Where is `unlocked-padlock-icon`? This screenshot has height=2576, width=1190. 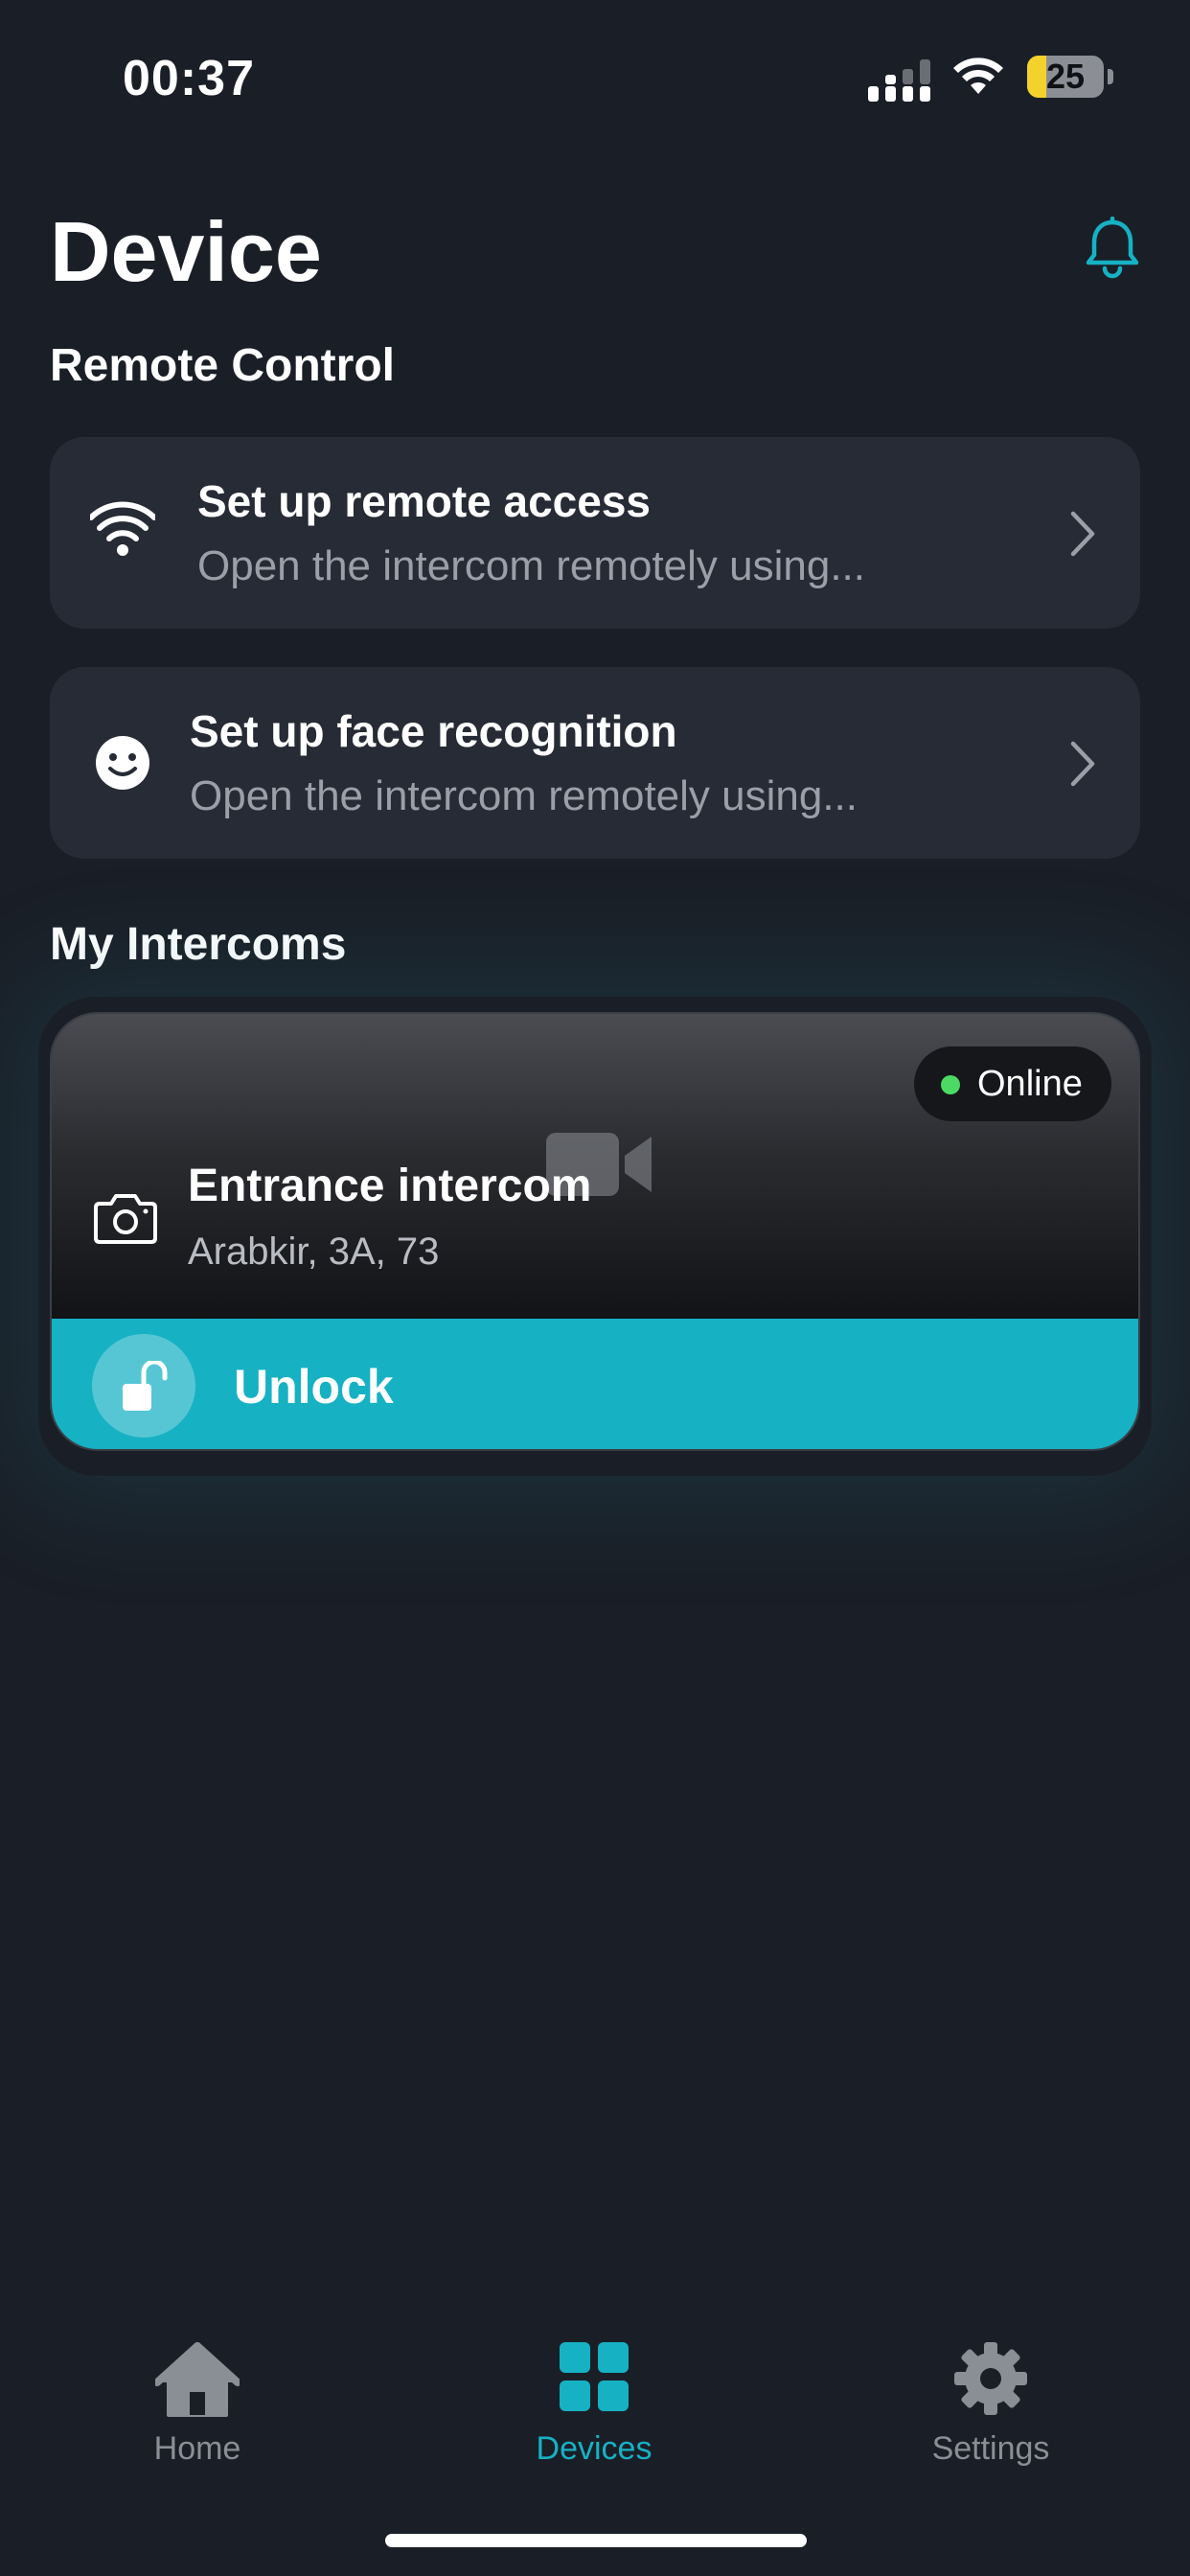 unlocked-padlock-icon is located at coordinates (146, 1386).